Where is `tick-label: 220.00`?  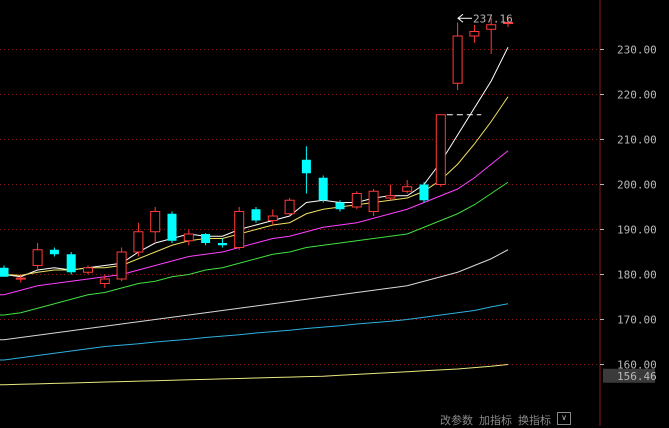 tick-label: 220.00 is located at coordinates (637, 95).